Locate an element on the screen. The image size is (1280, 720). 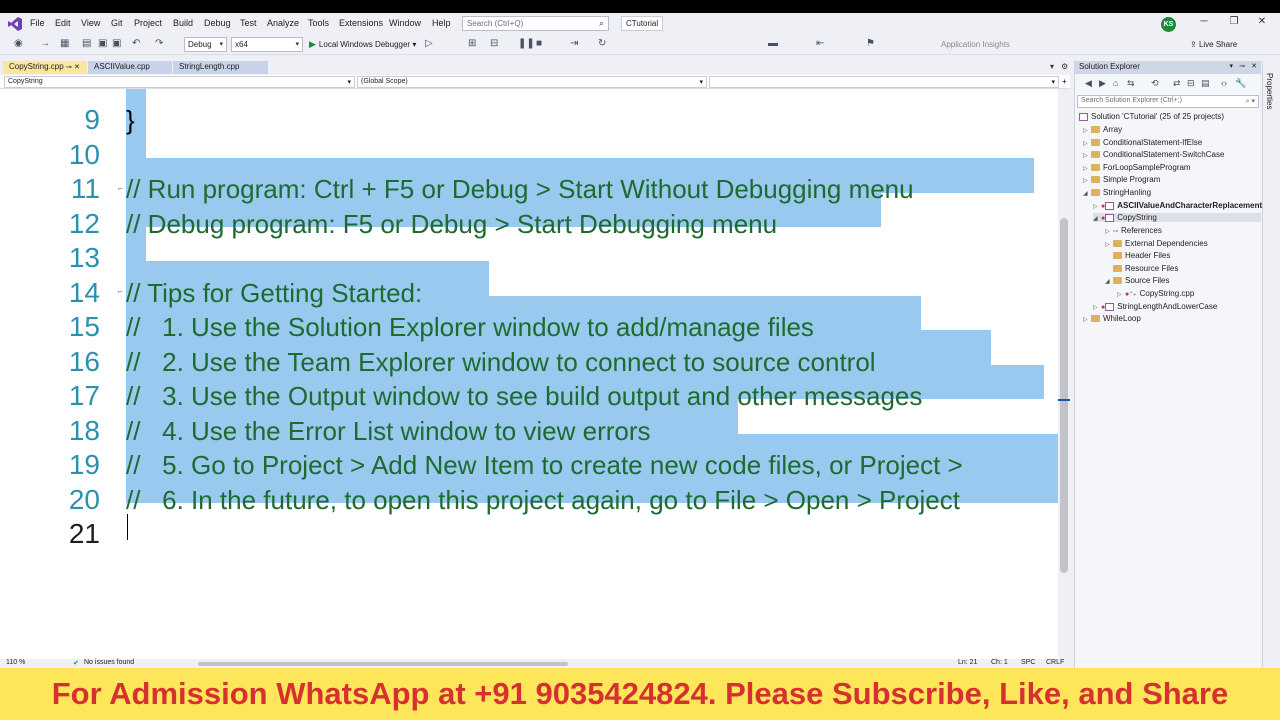
settings-gear-icon: ⚙ is located at coordinates (1064, 66).